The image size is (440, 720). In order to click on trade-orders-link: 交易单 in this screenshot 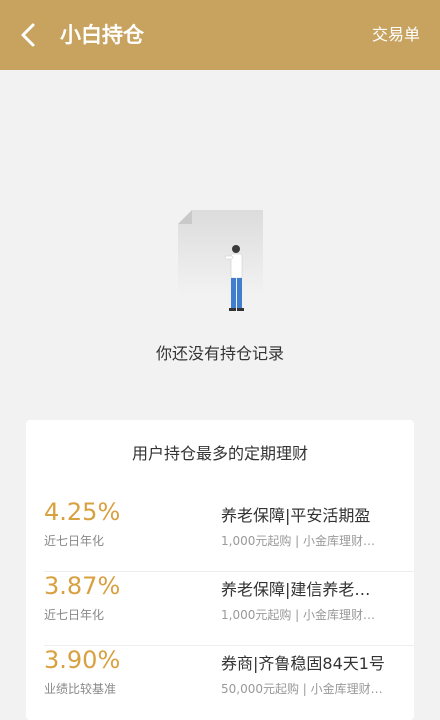, I will do `click(396, 35)`.